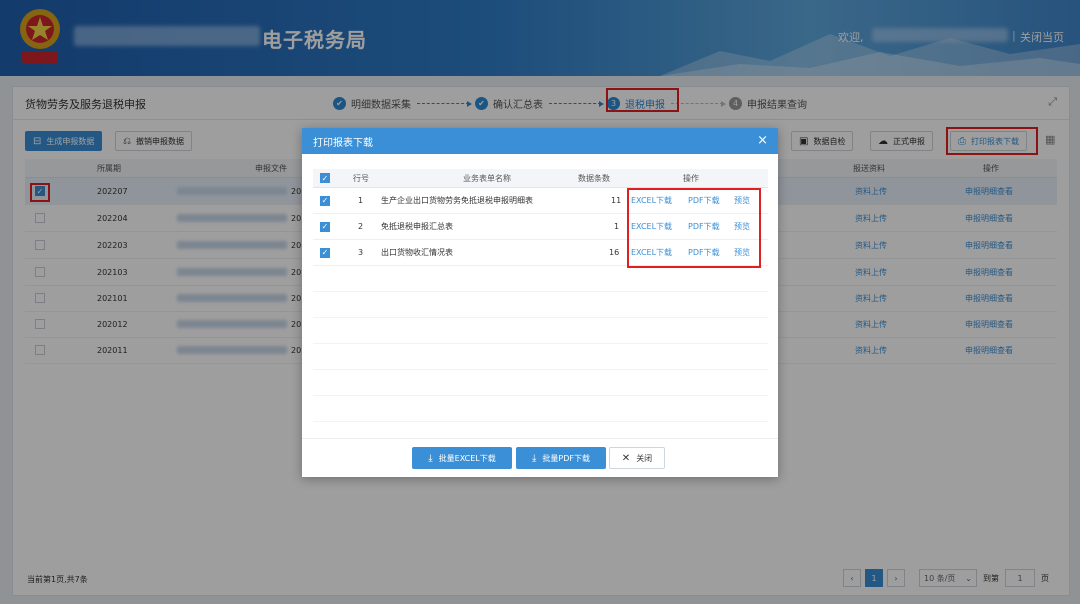  Describe the element at coordinates (361, 226) in the screenshot. I see `row-number: 2` at that location.